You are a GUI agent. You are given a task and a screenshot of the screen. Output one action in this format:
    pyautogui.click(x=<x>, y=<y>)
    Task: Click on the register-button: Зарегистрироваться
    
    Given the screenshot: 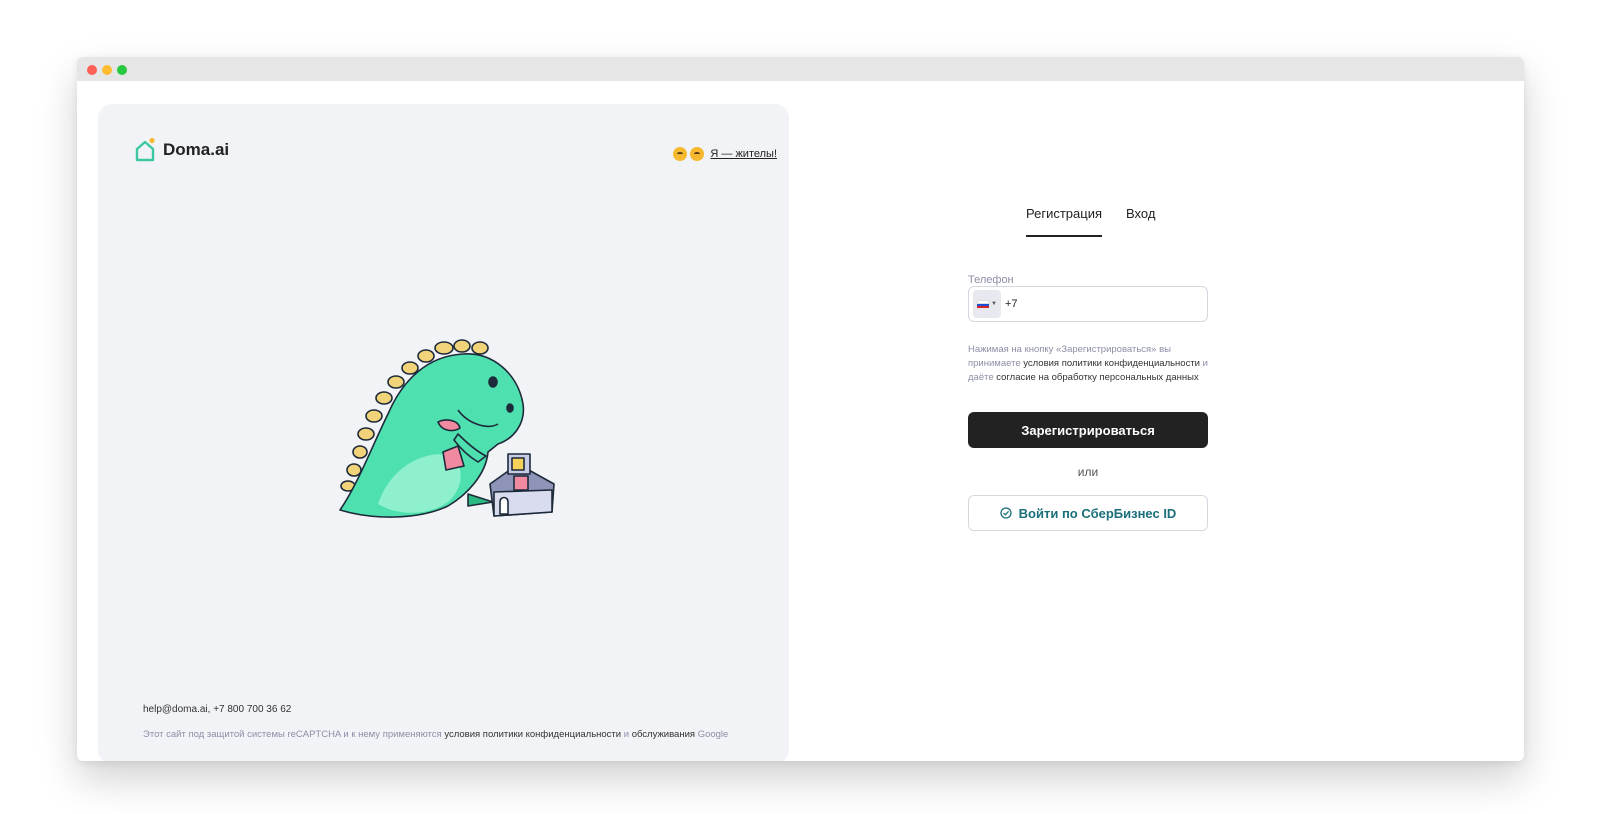 What is the action you would take?
    pyautogui.click(x=1088, y=430)
    